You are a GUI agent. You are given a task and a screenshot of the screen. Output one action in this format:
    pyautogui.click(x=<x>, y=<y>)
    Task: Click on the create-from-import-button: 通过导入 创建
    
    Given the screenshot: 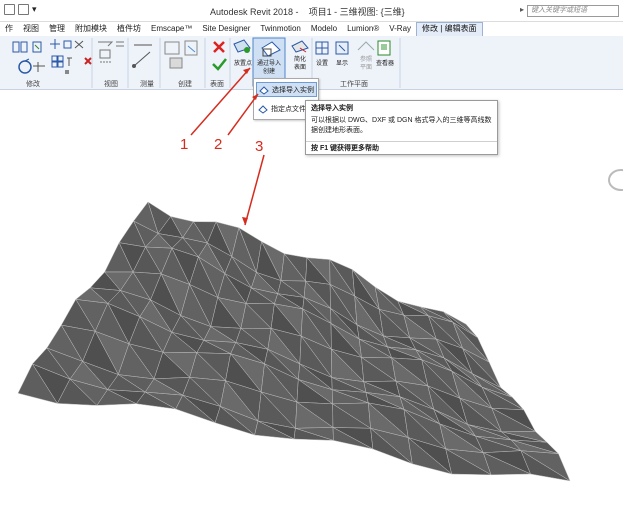 What is the action you would take?
    pyautogui.click(x=269, y=68)
    